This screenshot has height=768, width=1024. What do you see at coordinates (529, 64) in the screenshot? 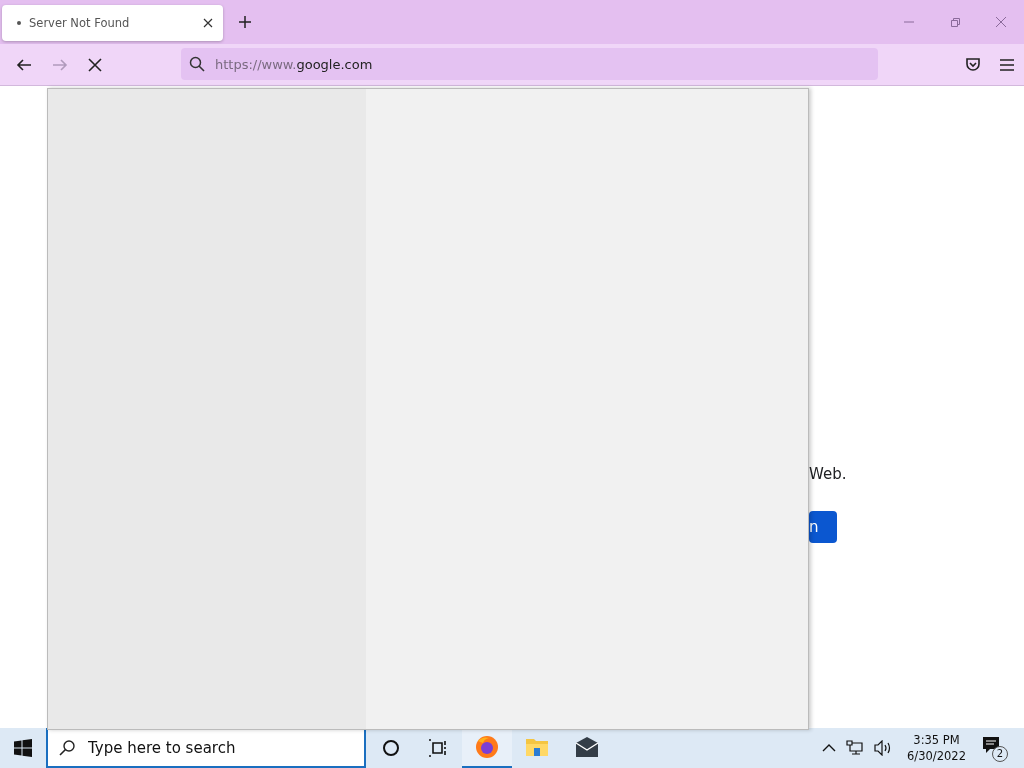
I see `address-field: https://www.google.com` at bounding box center [529, 64].